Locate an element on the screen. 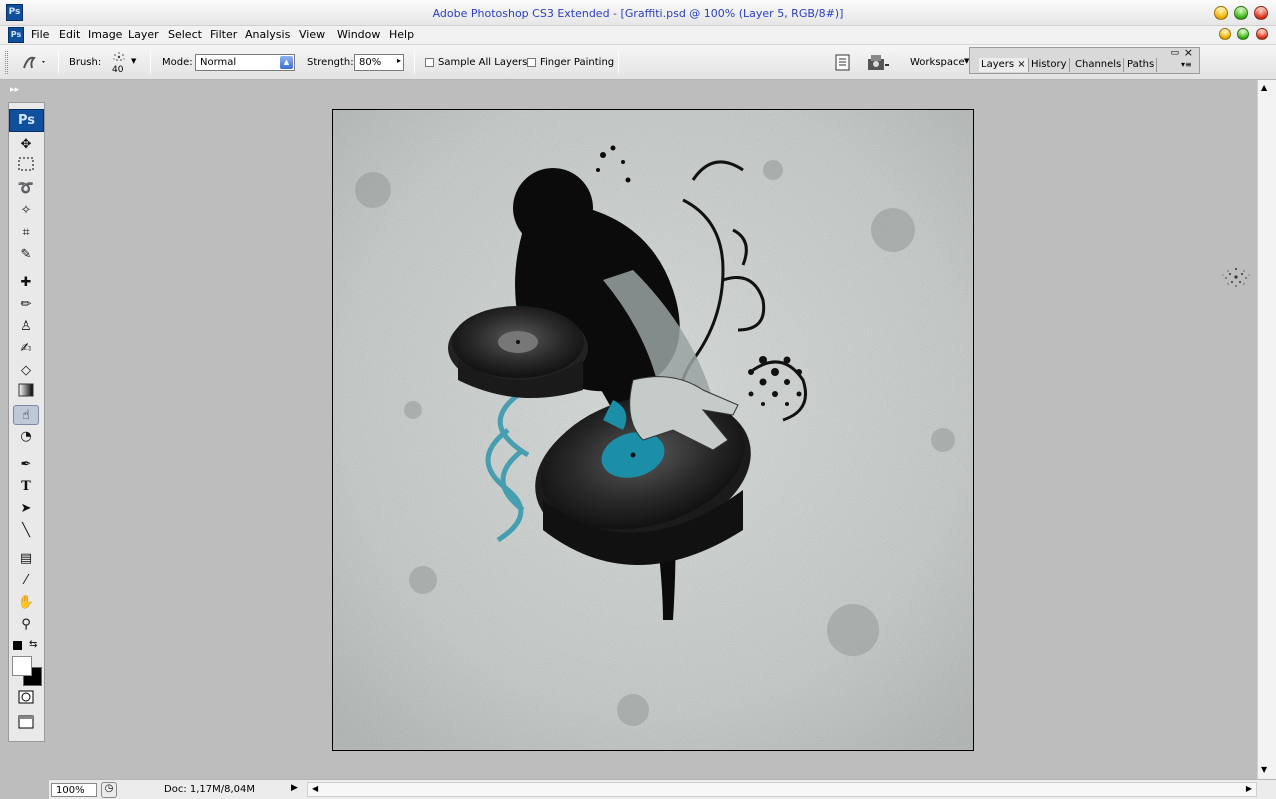 This screenshot has width=1276, height=799. strength-input: 80% ▸ is located at coordinates (379, 62).